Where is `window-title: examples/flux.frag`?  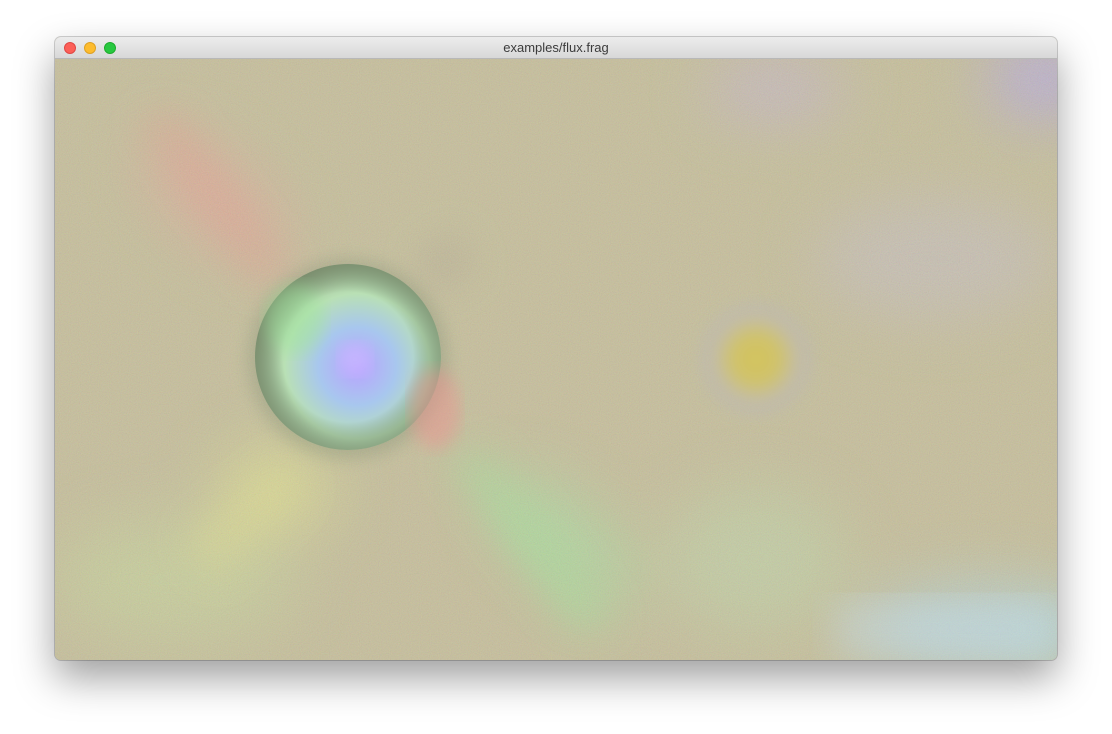
window-title: examples/flux.frag is located at coordinates (556, 47).